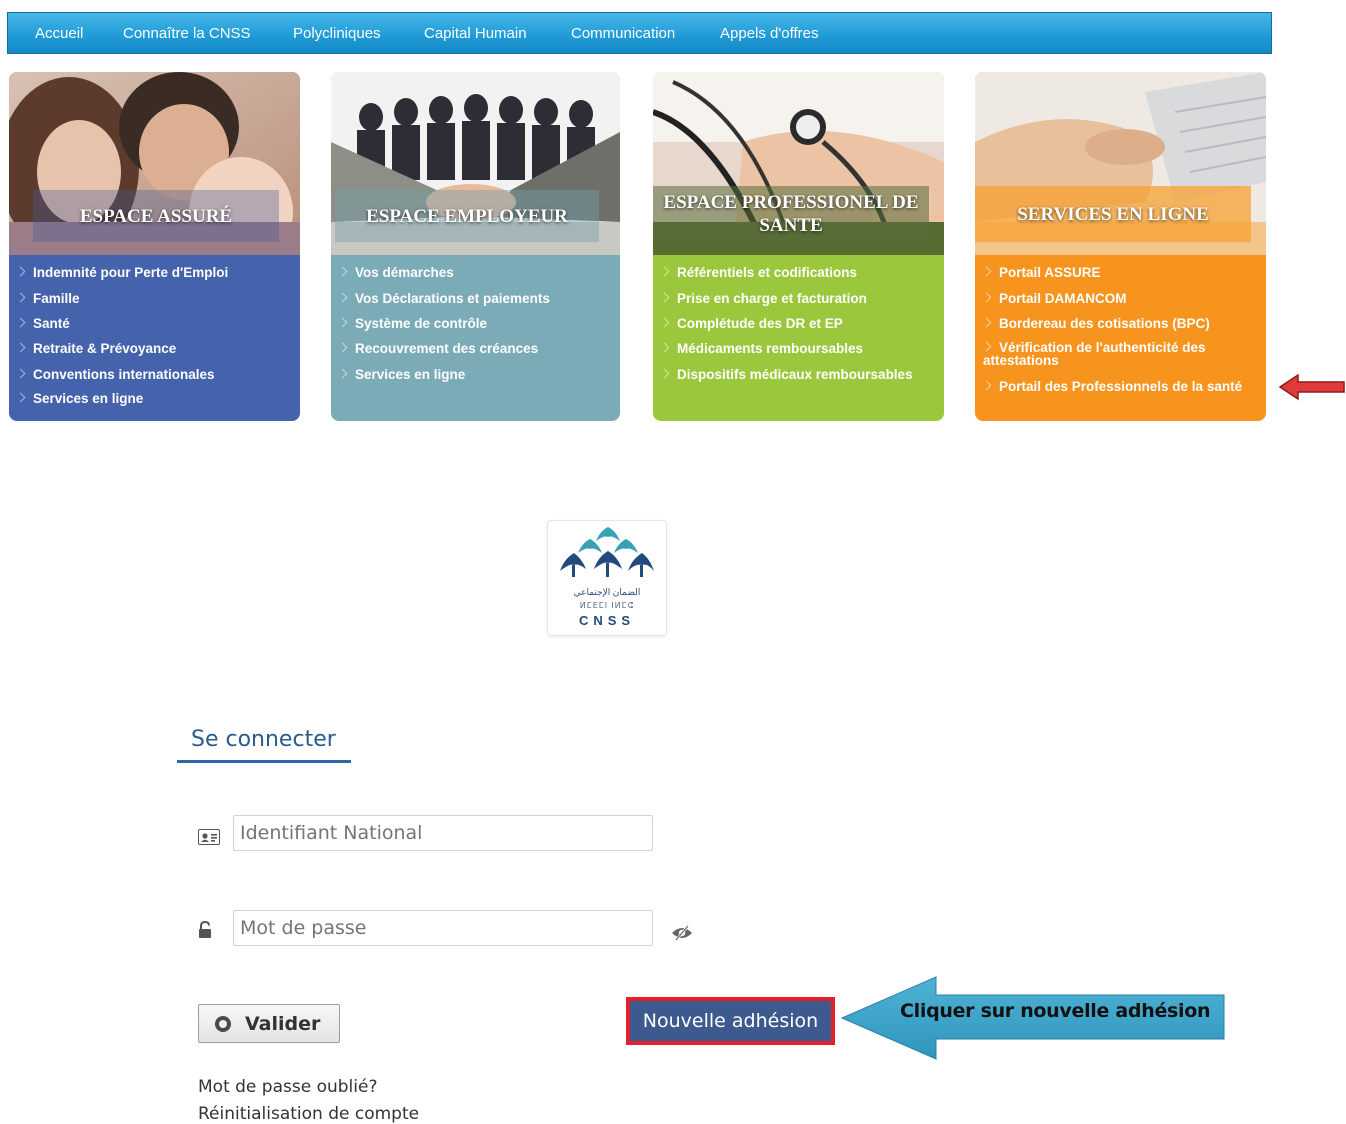  I want to click on card-title-banner: SERVICES EN LIGNE, so click(1113, 214).